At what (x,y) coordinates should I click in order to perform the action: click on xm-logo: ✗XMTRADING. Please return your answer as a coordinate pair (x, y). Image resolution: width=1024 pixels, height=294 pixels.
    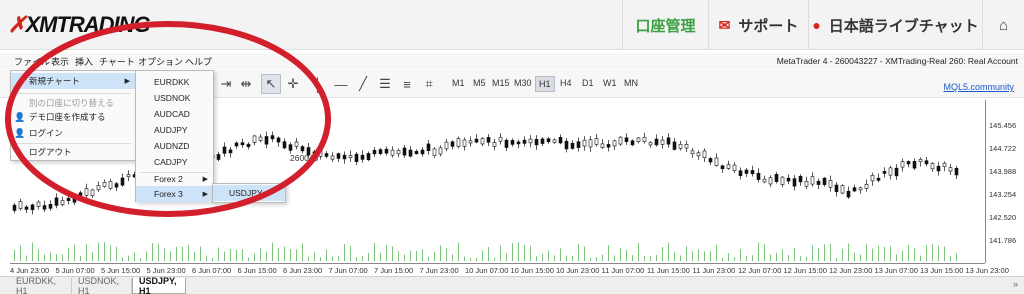
    Looking at the image, I should click on (79, 25).